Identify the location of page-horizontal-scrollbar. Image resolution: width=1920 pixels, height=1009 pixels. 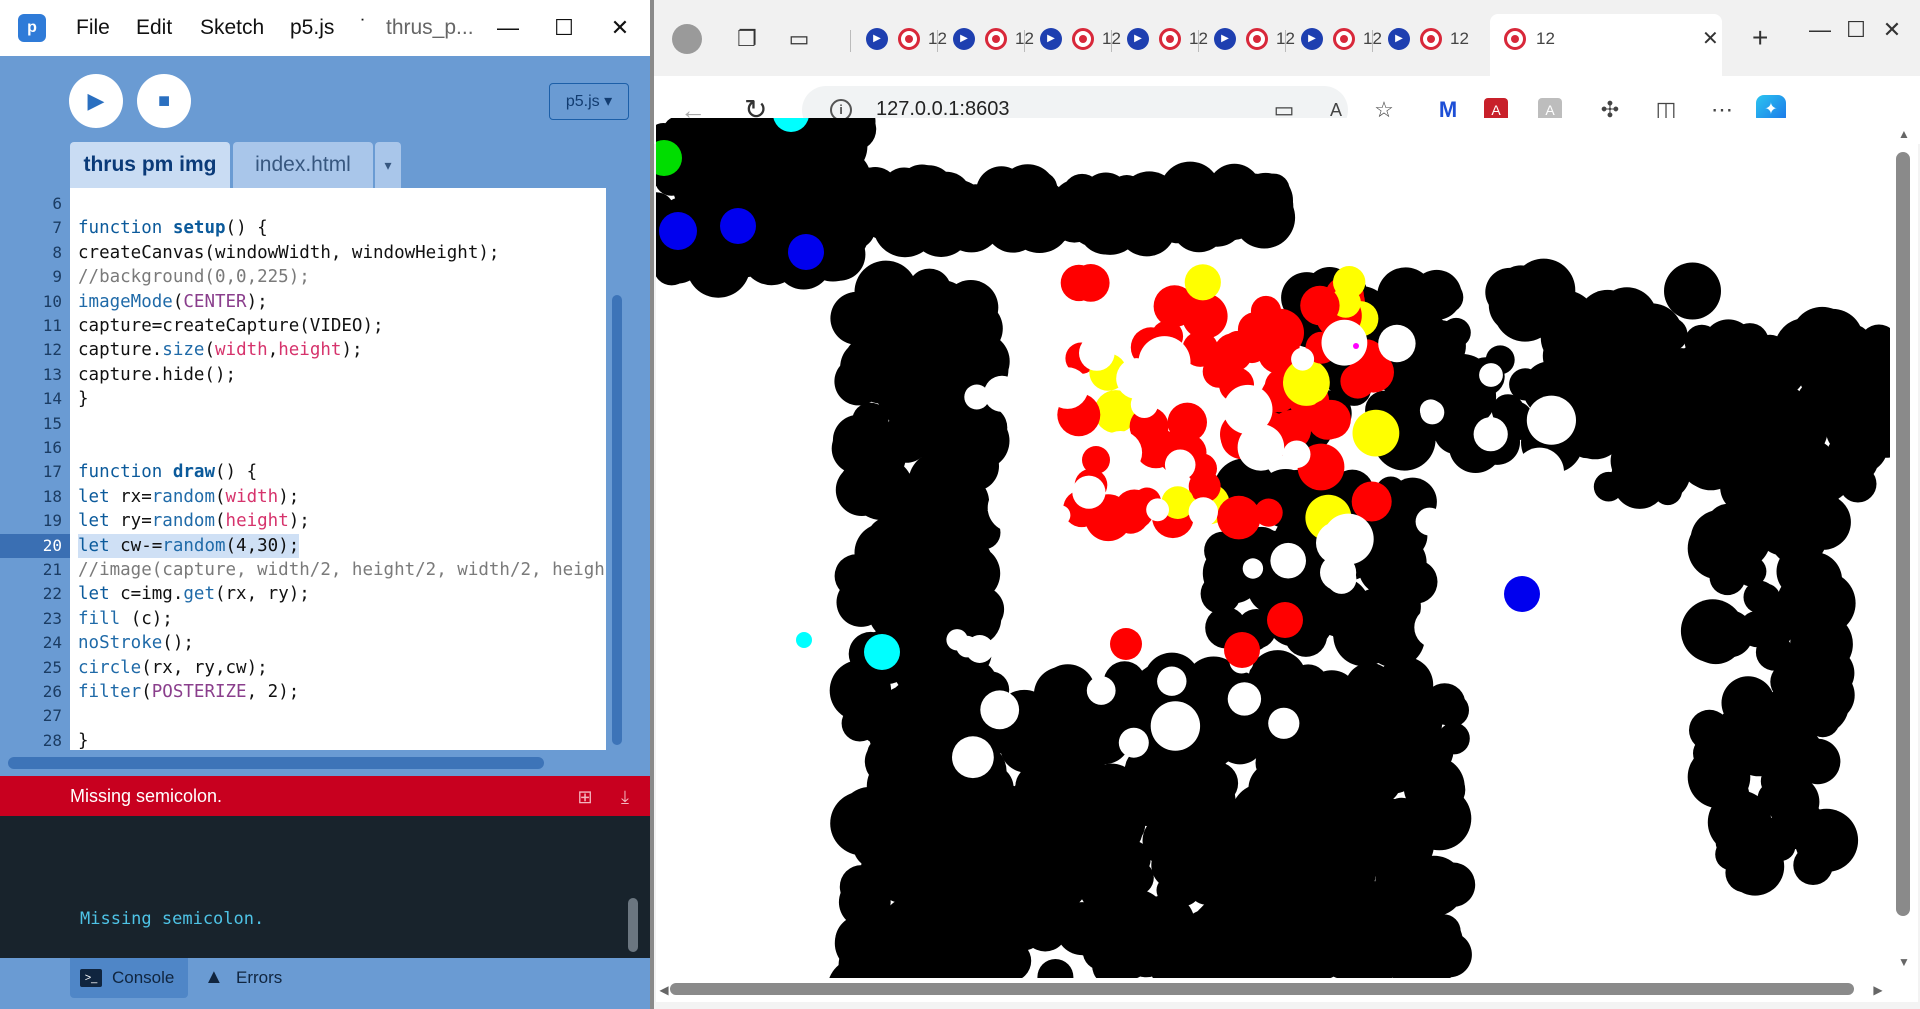
(1262, 989).